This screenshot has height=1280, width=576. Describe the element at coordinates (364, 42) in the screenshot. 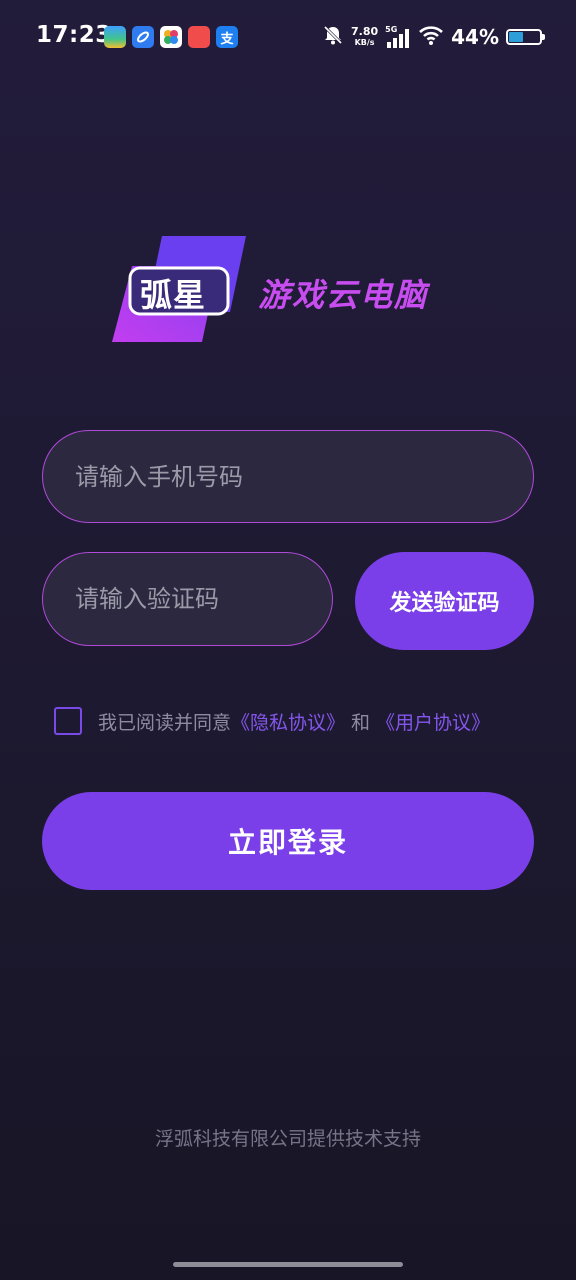

I see `network-speed-unit: KB/s` at that location.